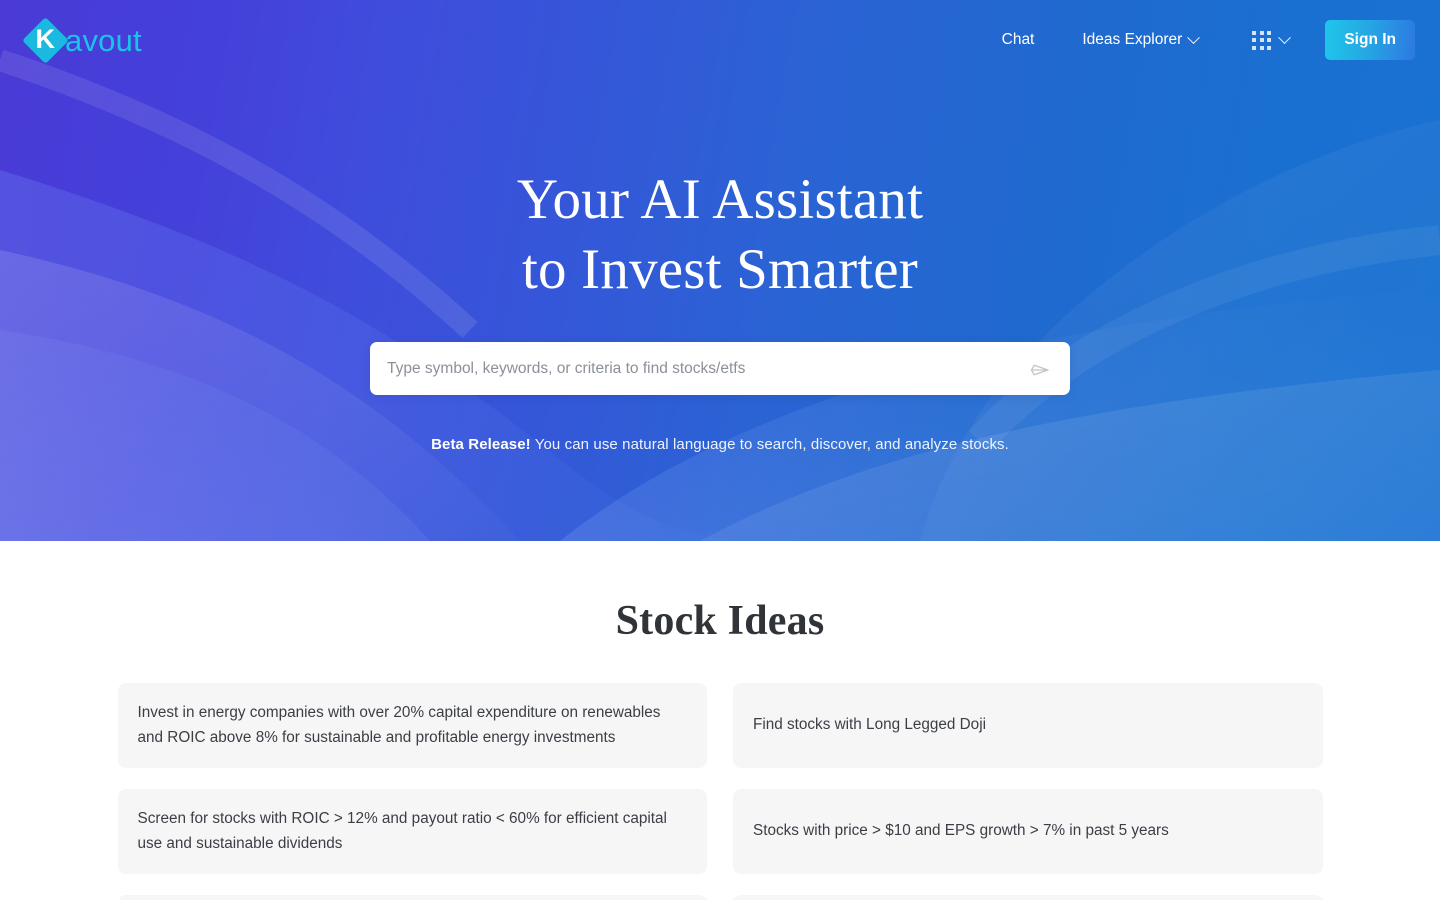 This screenshot has height=900, width=1440. What do you see at coordinates (481, 445) in the screenshot?
I see `beta-release-label: Beta Release!` at bounding box center [481, 445].